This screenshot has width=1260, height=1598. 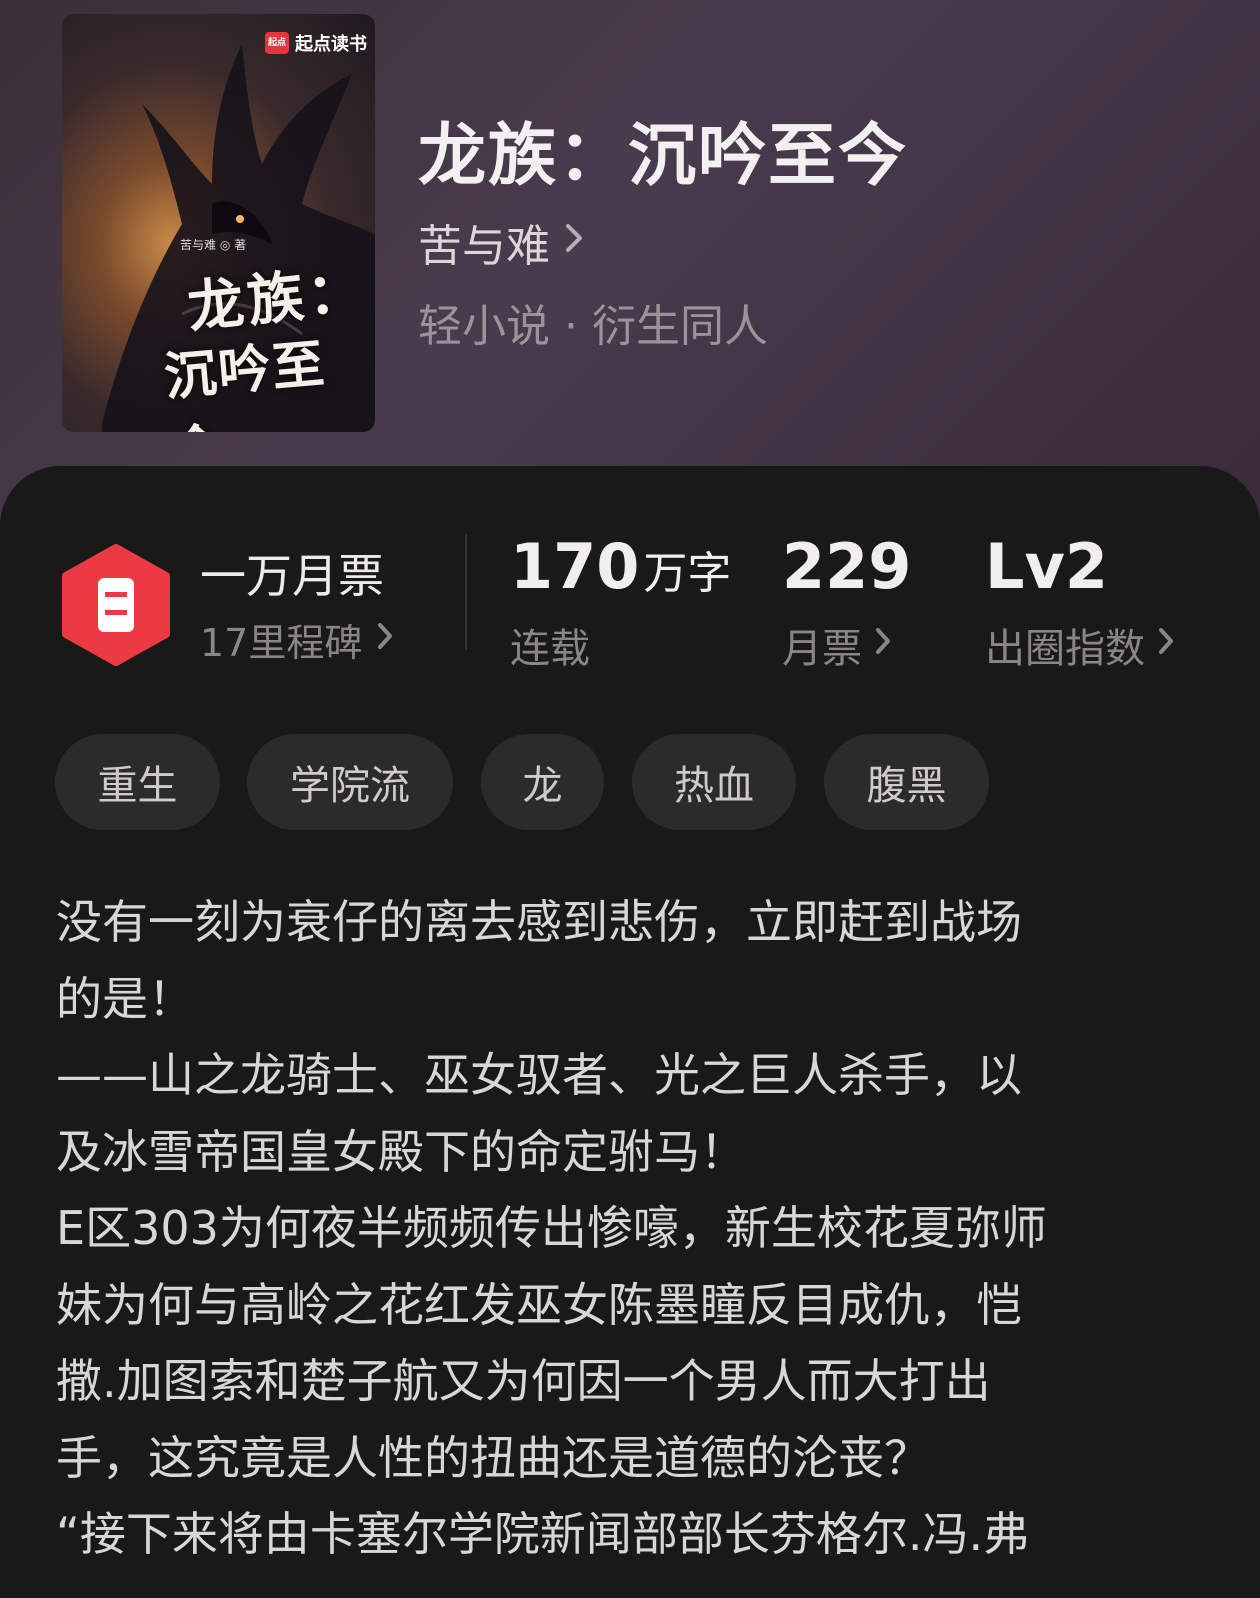 I want to click on stats-divider, so click(x=466, y=592).